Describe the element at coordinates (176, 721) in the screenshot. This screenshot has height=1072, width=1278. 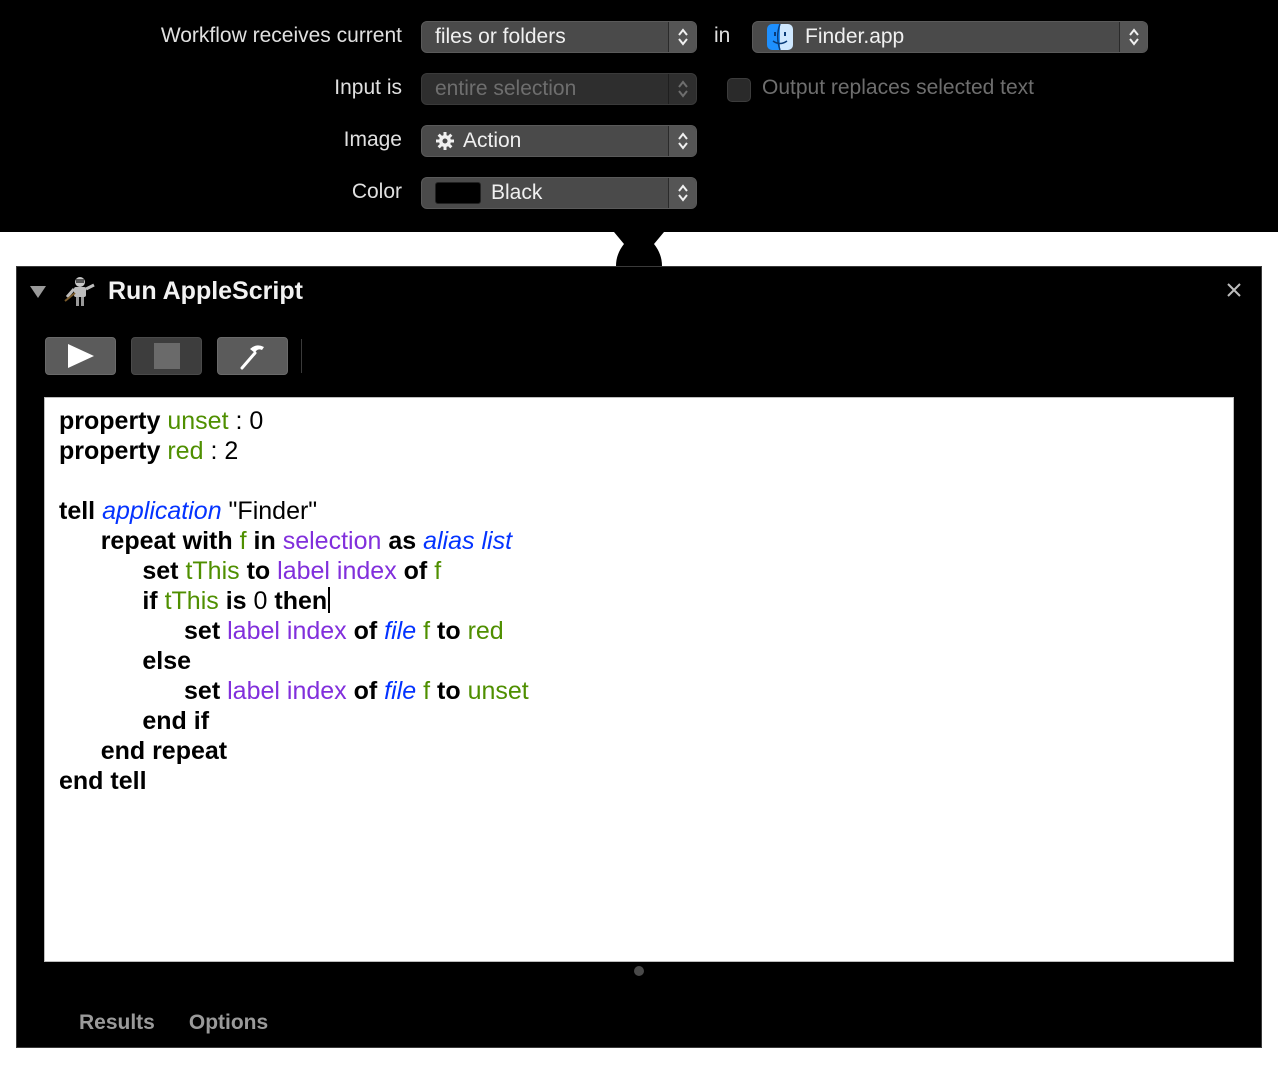
I see `script-token: end if` at that location.